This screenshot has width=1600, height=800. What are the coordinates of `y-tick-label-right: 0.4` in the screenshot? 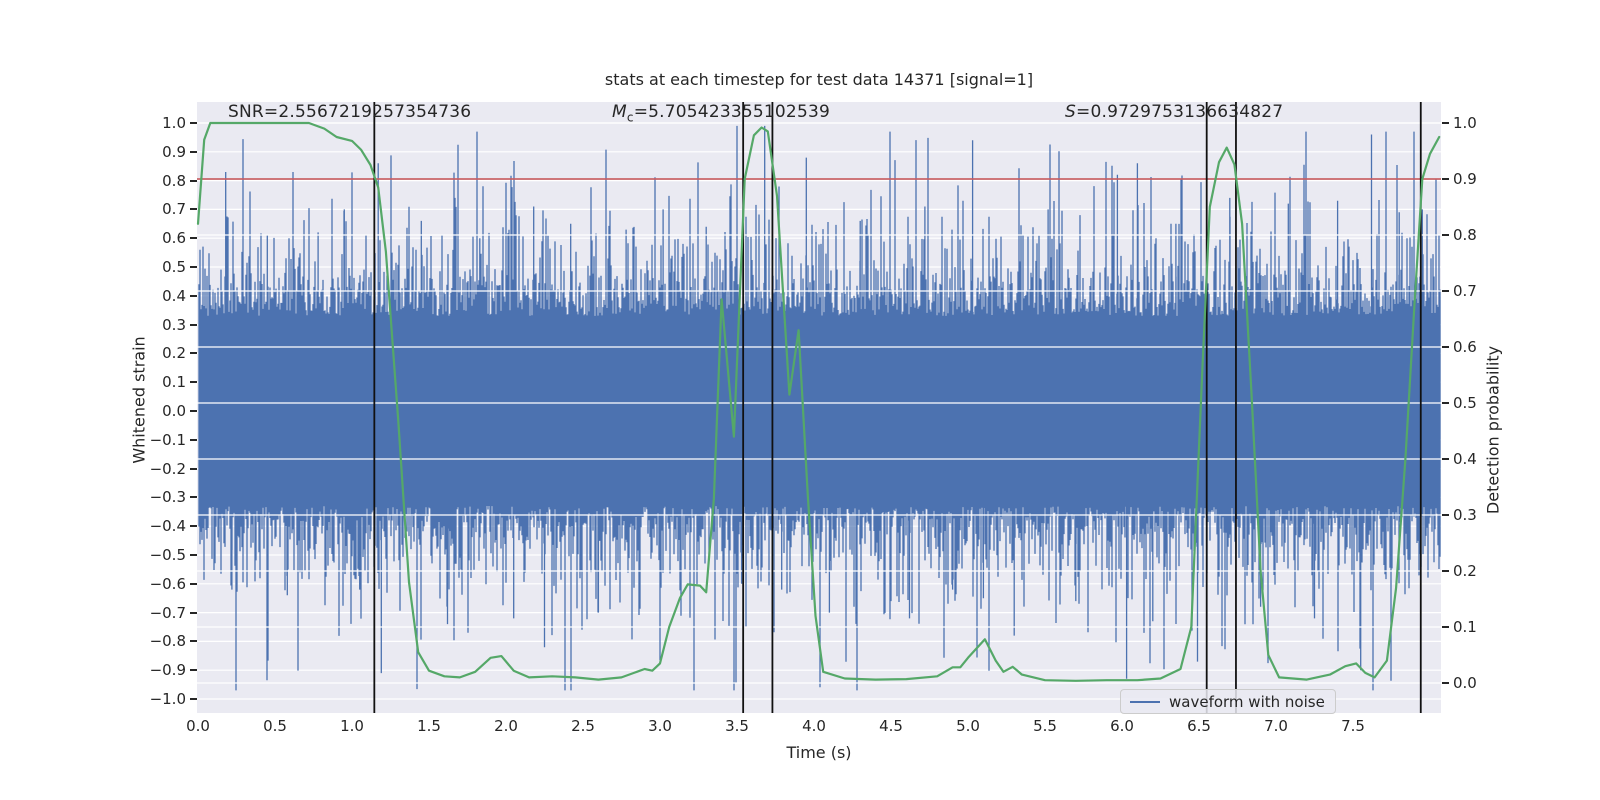 It's located at (1465, 459).